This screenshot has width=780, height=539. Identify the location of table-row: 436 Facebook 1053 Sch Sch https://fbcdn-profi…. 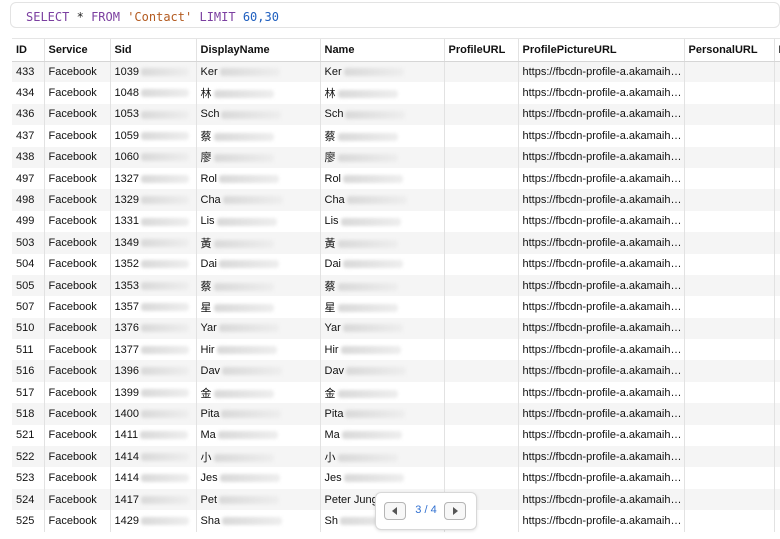
(396, 114).